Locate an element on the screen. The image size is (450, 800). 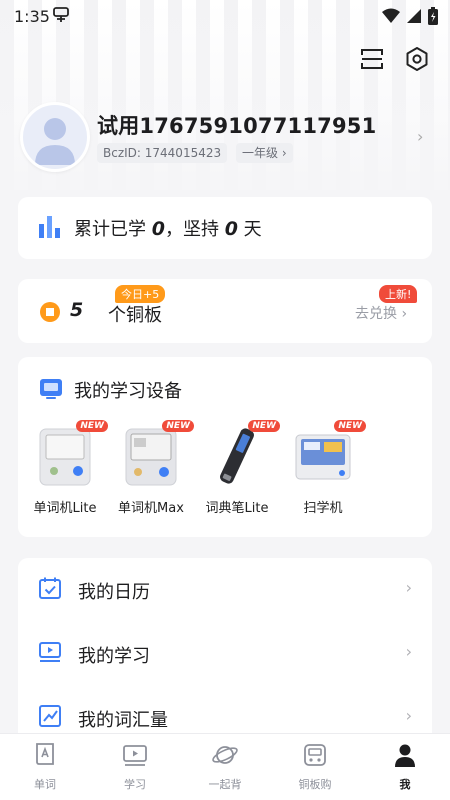
menu-label: 我的词汇量 is located at coordinates (123, 720).